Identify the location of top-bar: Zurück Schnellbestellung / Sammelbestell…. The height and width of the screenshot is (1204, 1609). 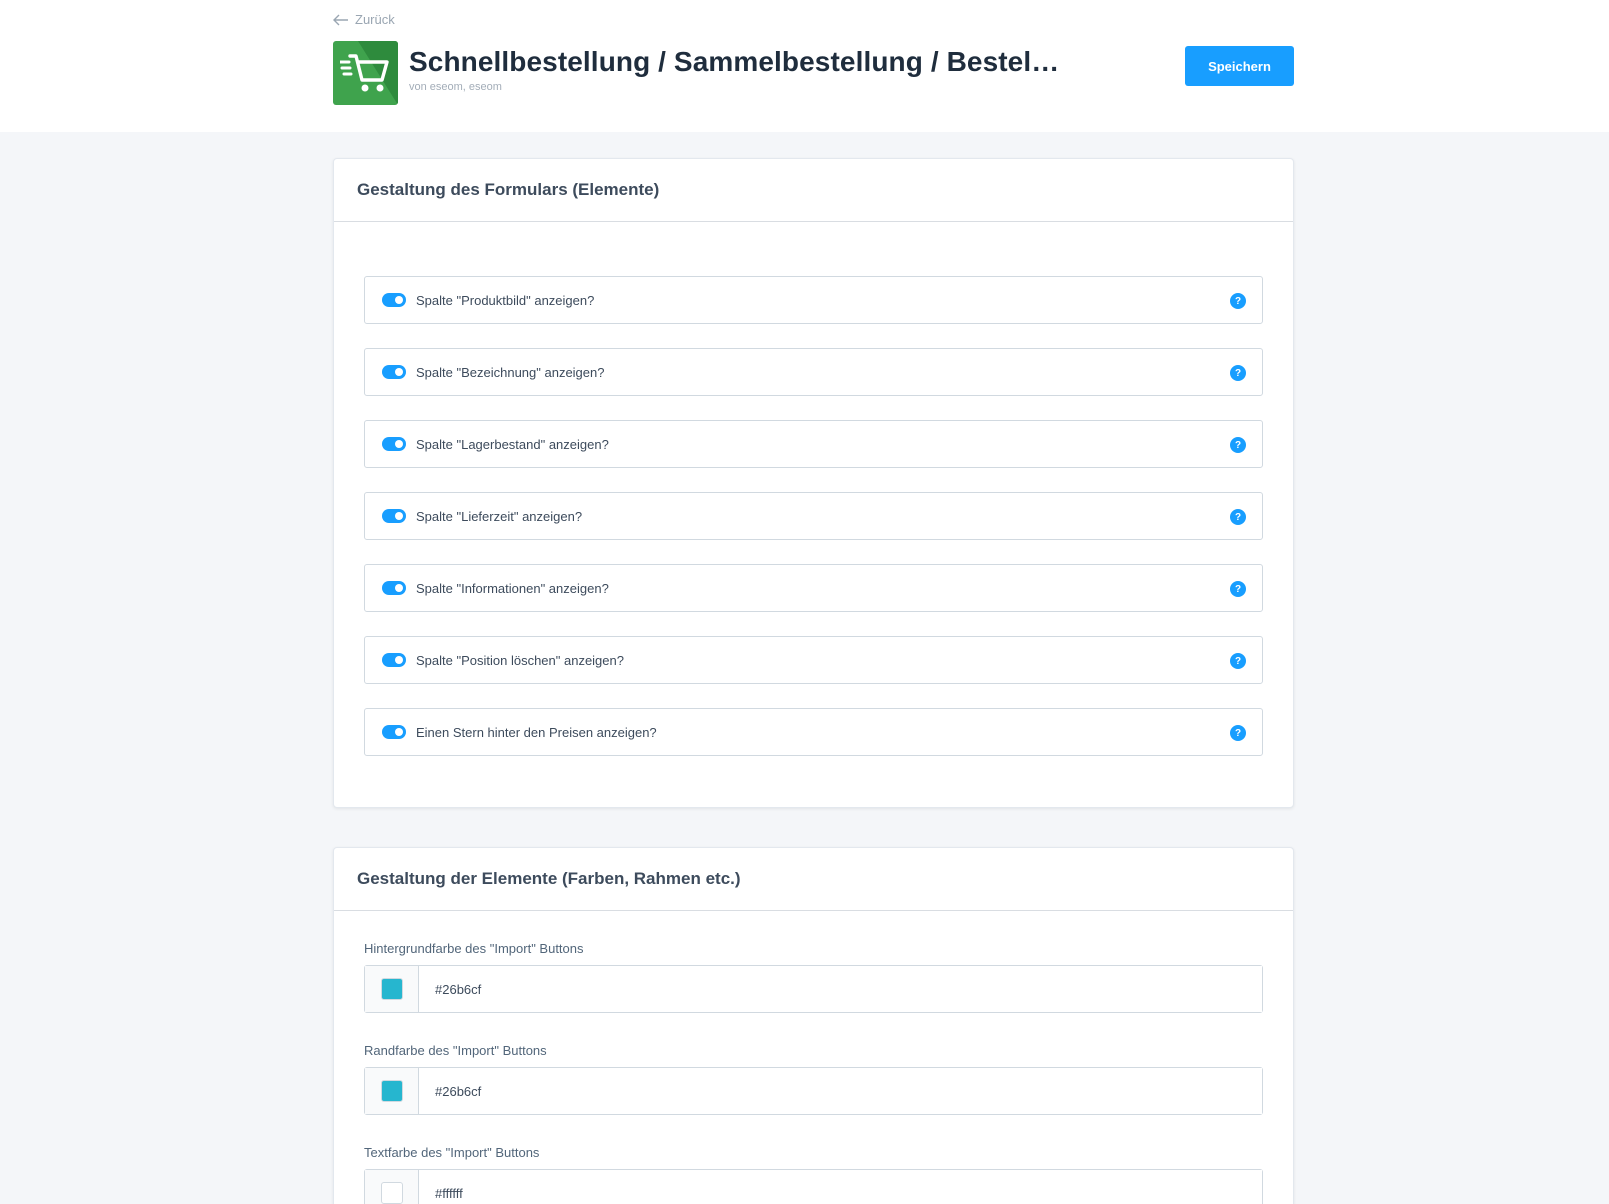
(804, 66).